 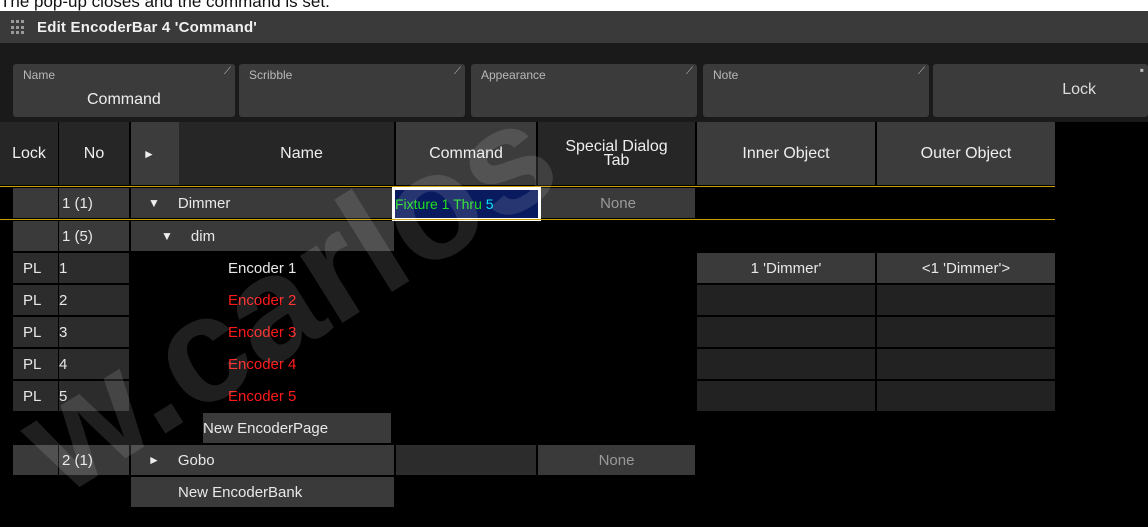 I want to click on encoder-2-inner, so click(x=786, y=300).